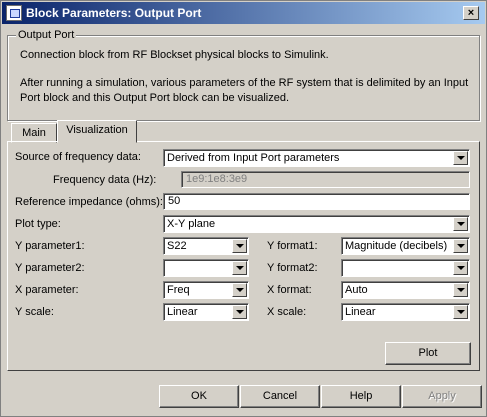 This screenshot has width=487, height=417. What do you see at coordinates (356, 290) in the screenshot?
I see `x-format-value: Auto` at bounding box center [356, 290].